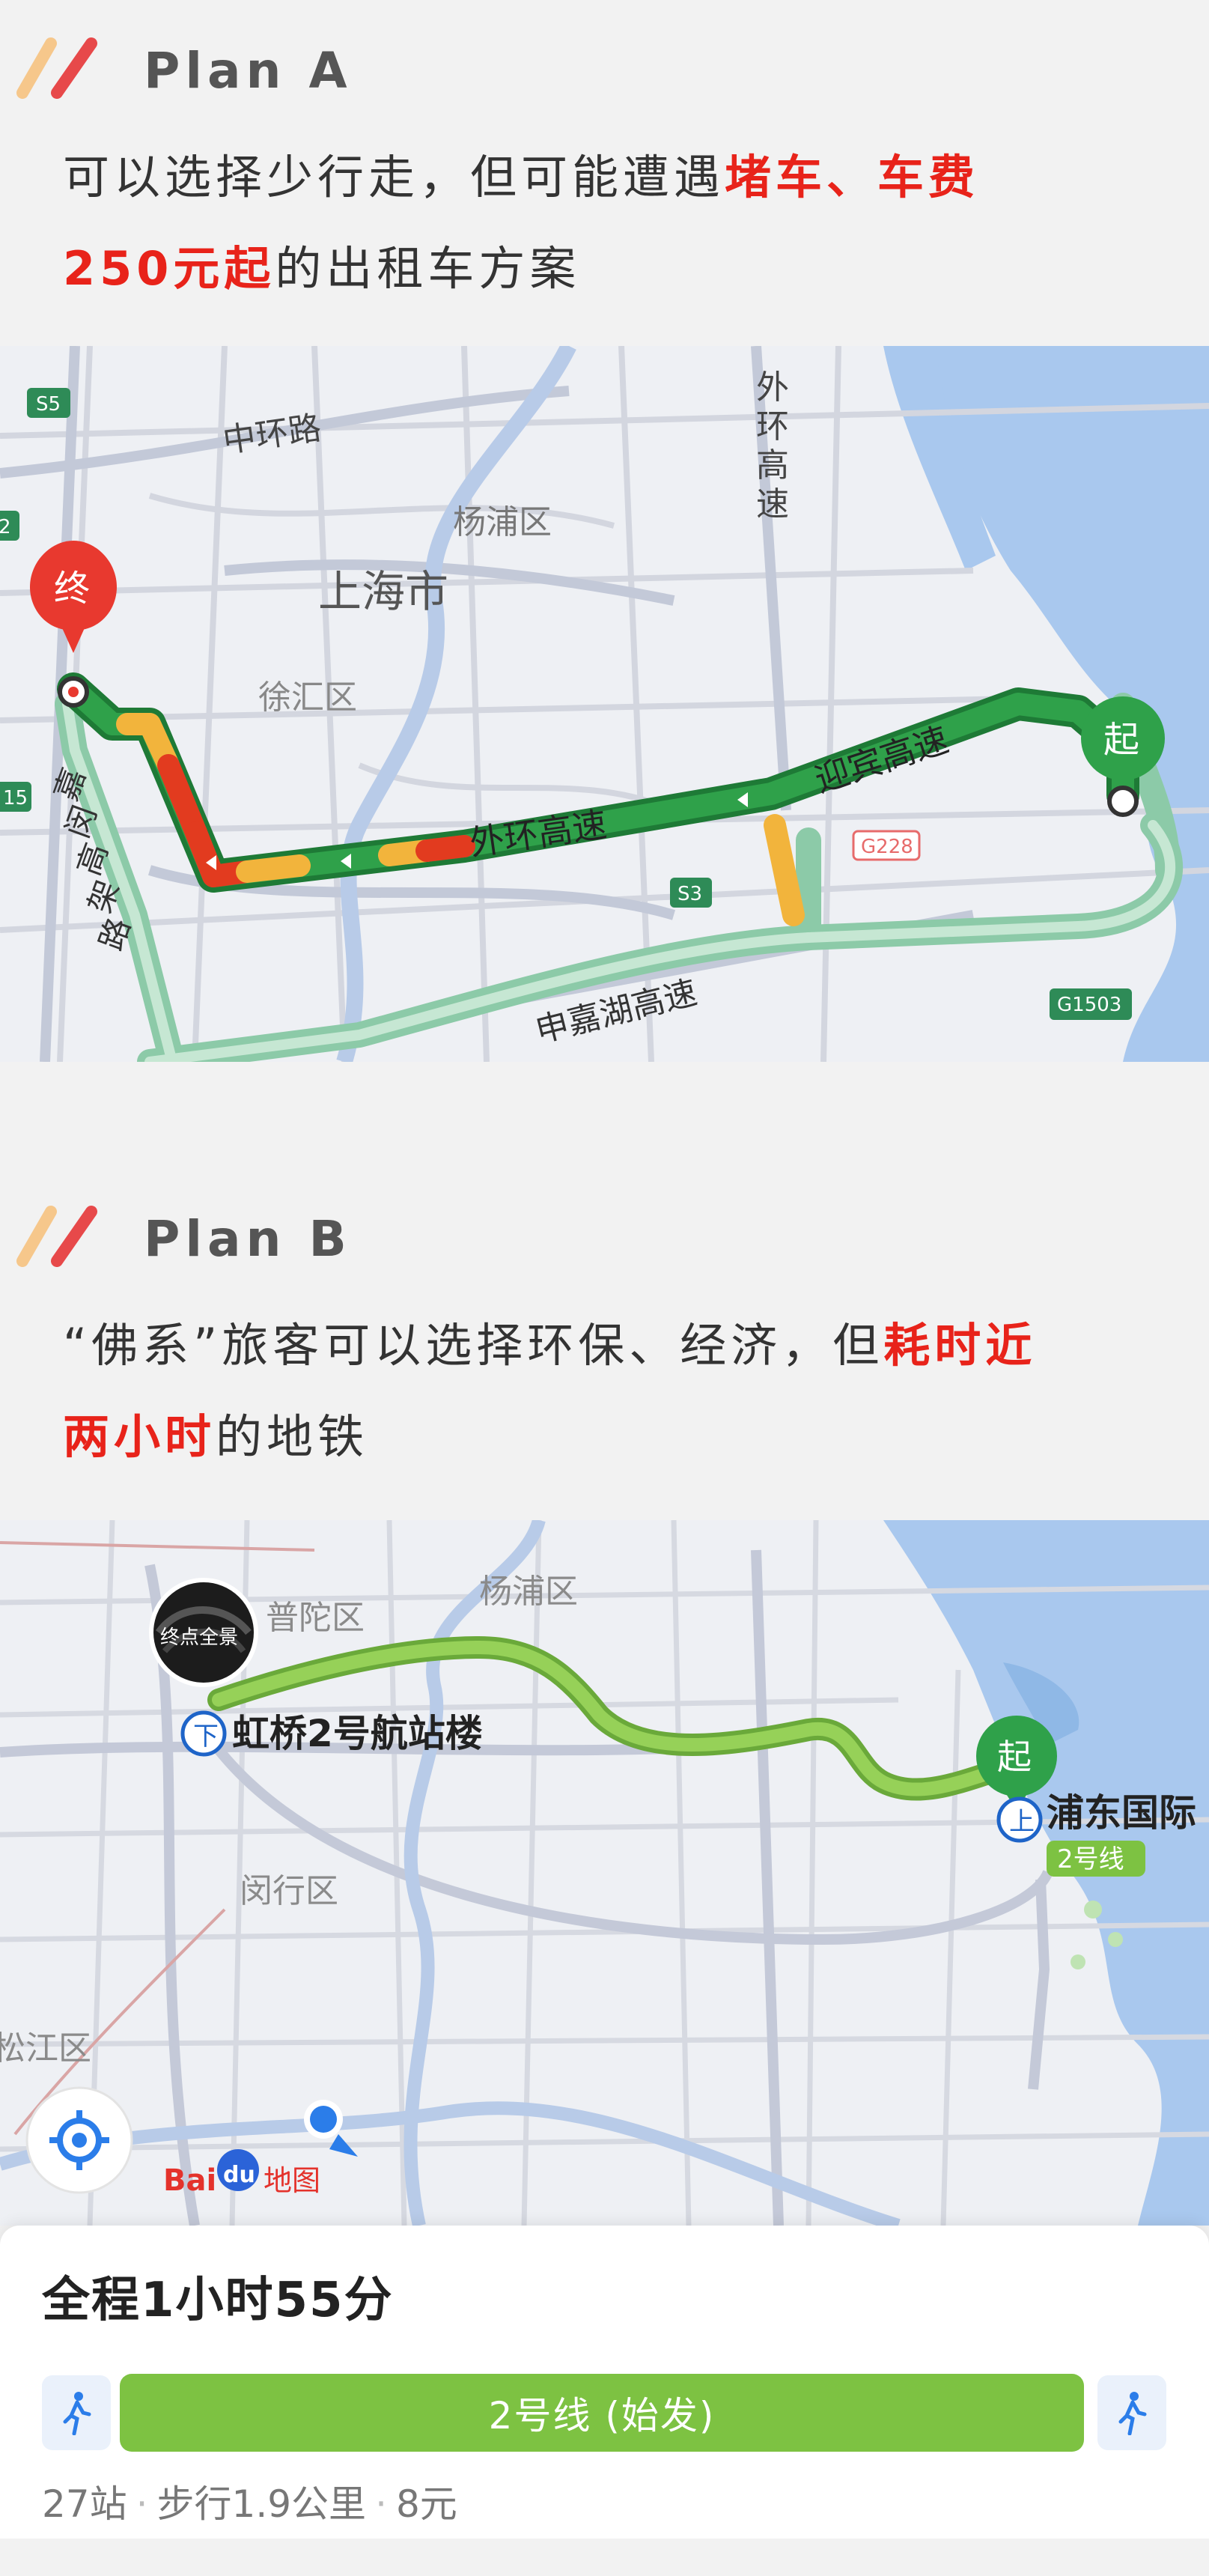 This screenshot has width=1209, height=2576. I want to click on plan-b-title: Plan B, so click(248, 1239).